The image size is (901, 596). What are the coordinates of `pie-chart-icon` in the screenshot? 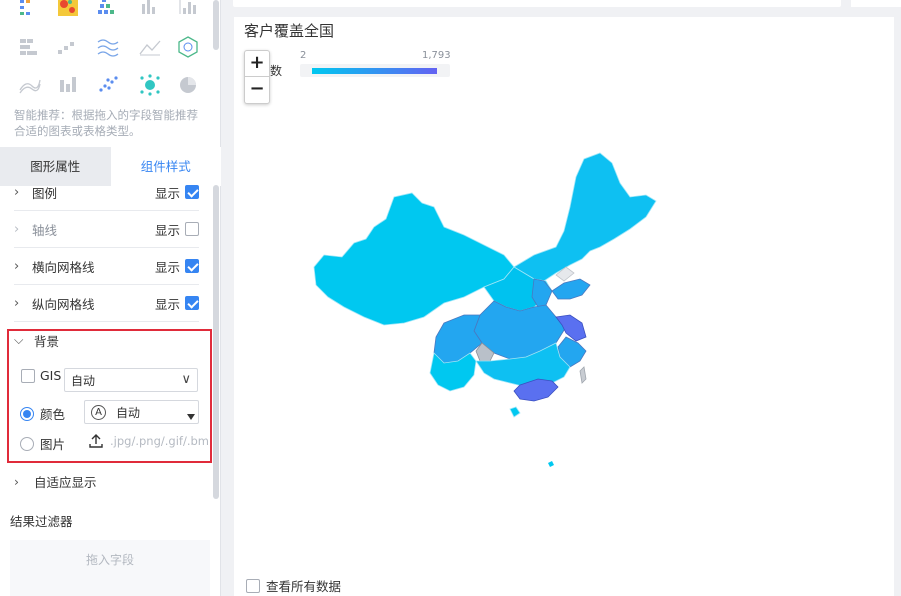 It's located at (188, 85).